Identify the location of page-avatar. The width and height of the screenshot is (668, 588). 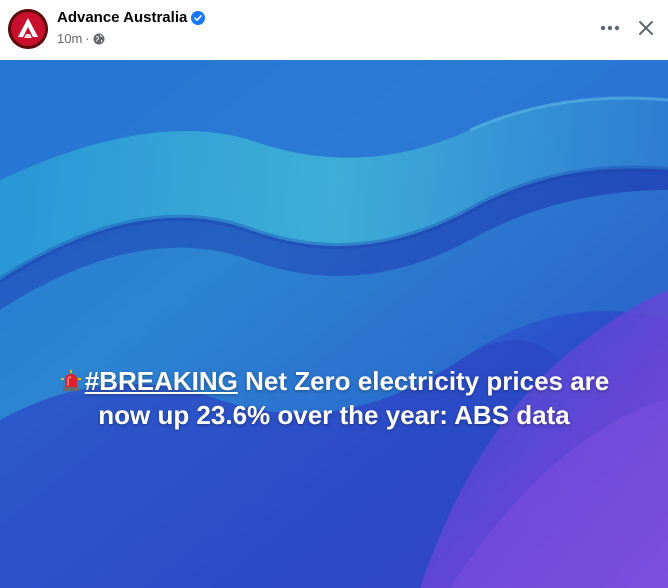
(28, 29).